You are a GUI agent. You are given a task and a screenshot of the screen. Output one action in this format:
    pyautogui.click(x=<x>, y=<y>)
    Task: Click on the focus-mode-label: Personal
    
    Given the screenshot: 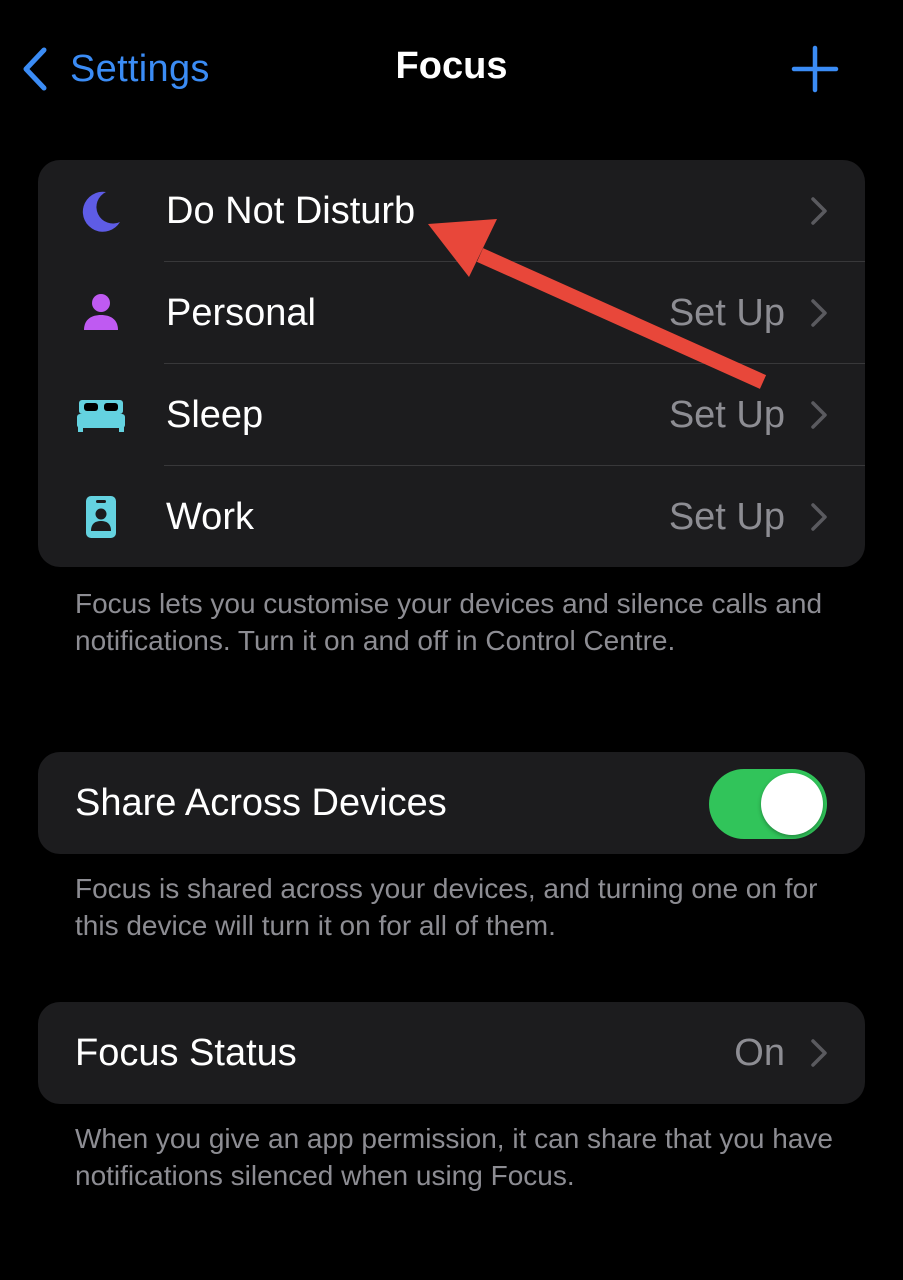 What is the action you would take?
    pyautogui.click(x=241, y=313)
    